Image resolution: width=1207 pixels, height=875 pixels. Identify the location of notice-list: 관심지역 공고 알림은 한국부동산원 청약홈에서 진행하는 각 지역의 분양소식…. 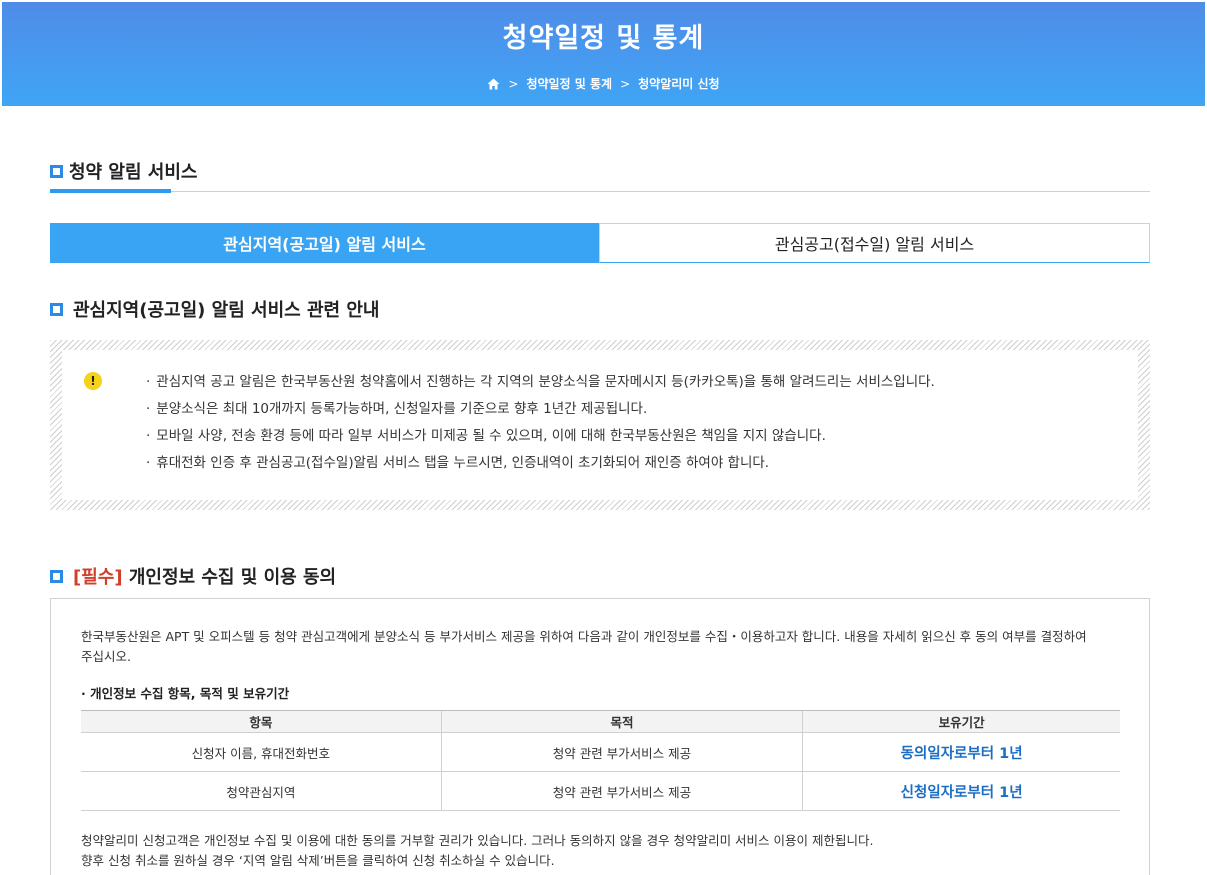
(540, 426).